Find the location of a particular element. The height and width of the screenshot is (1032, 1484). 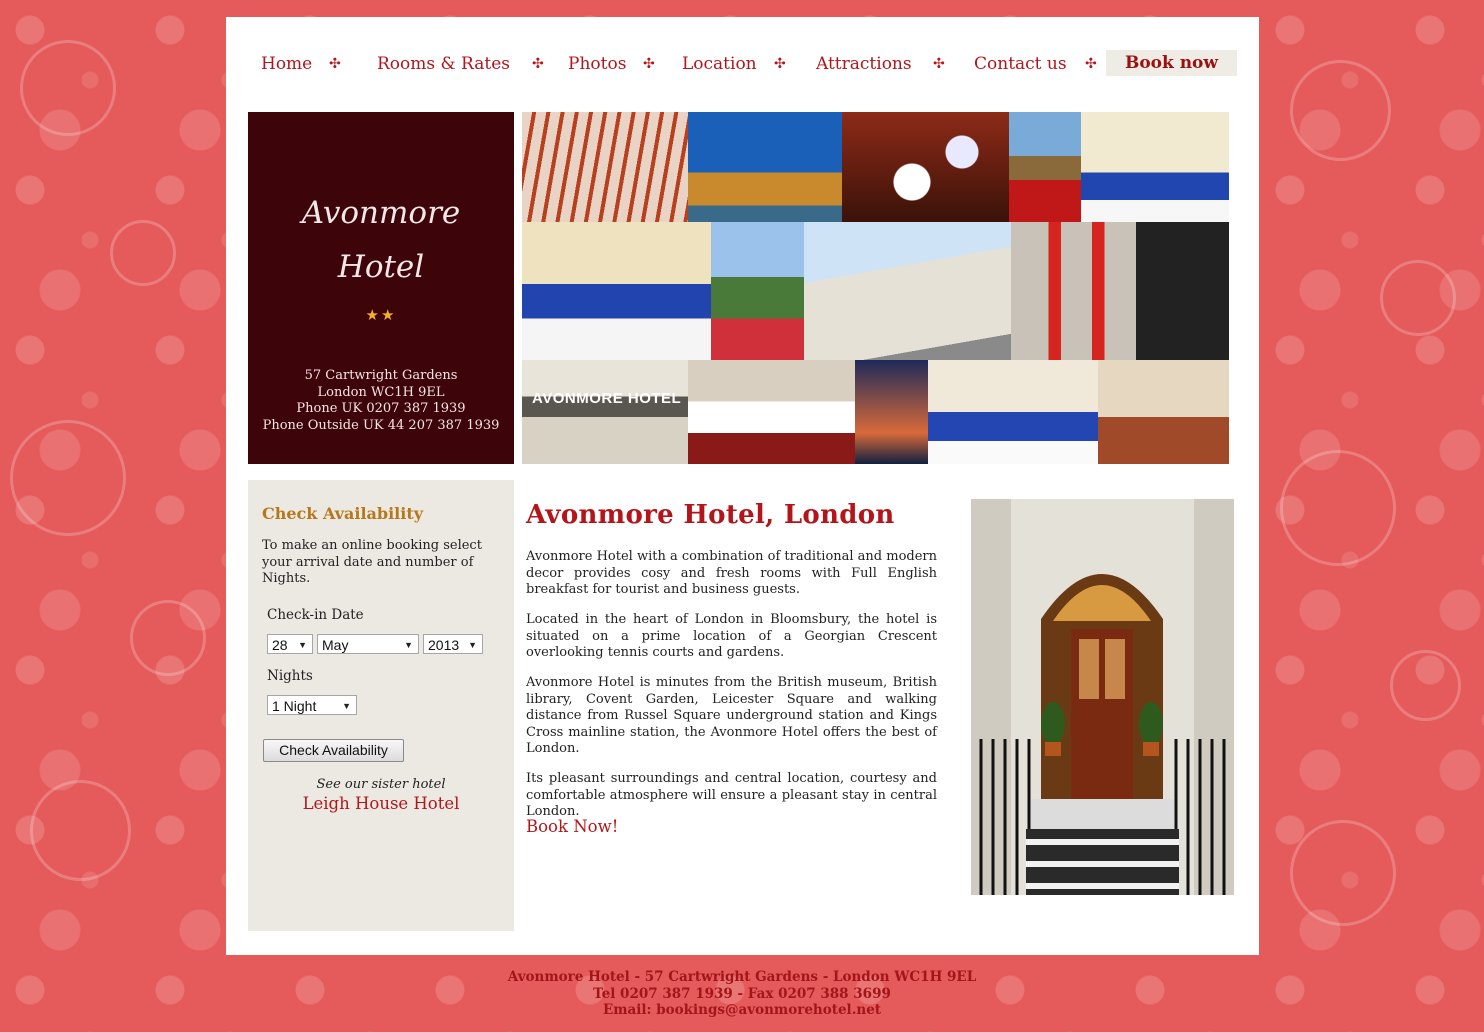

photo-reception is located at coordinates (1163, 412).